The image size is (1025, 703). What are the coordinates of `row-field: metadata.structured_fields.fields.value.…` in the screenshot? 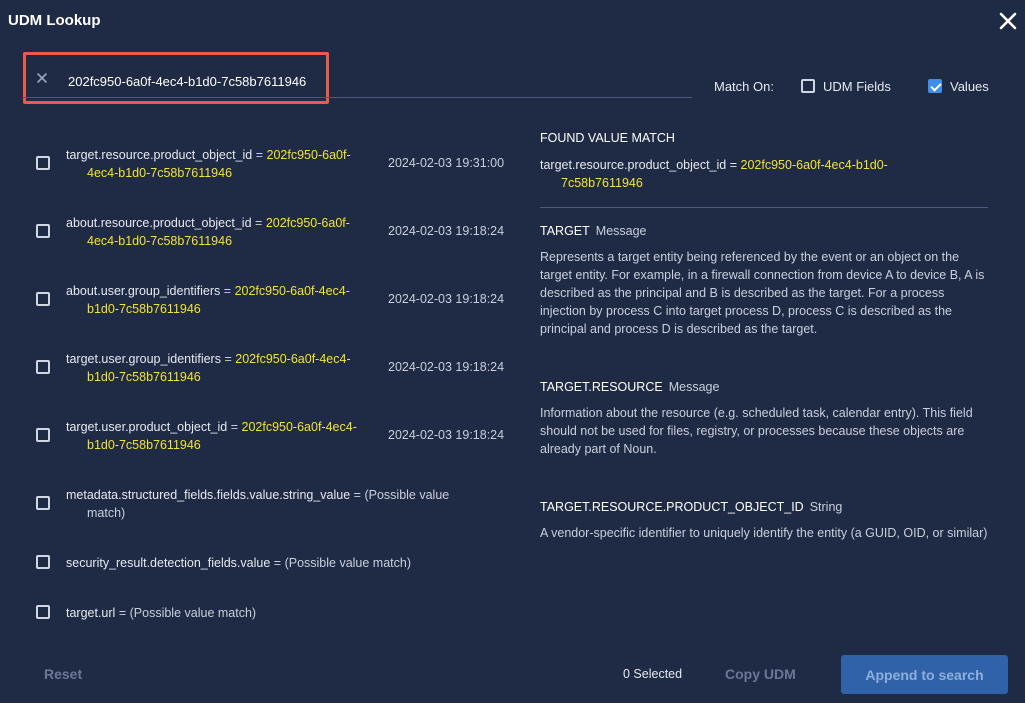 It's located at (276, 504).